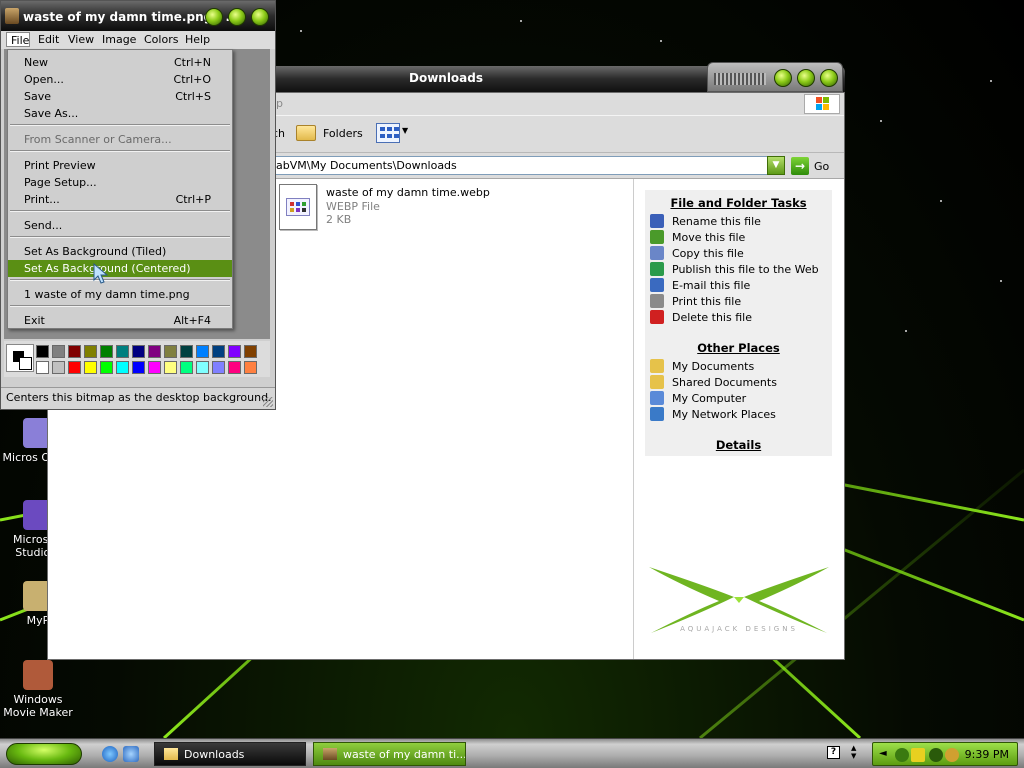  Describe the element at coordinates (120, 96) in the screenshot. I see `menu-item: Save Ctrl+S` at that location.